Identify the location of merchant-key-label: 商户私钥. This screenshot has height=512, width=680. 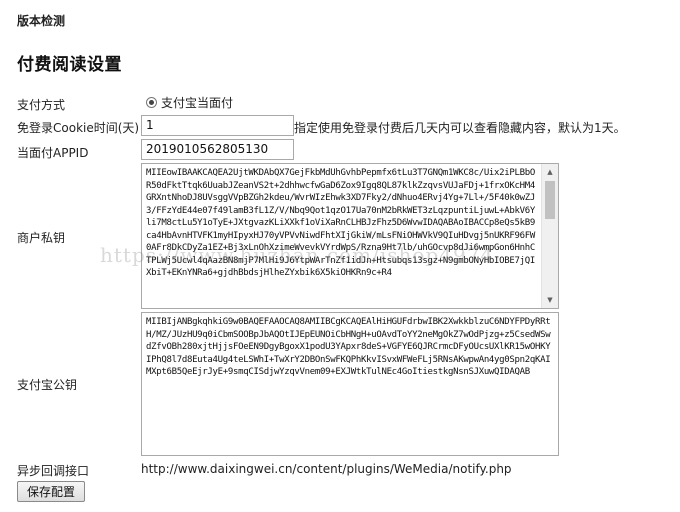
(41, 238).